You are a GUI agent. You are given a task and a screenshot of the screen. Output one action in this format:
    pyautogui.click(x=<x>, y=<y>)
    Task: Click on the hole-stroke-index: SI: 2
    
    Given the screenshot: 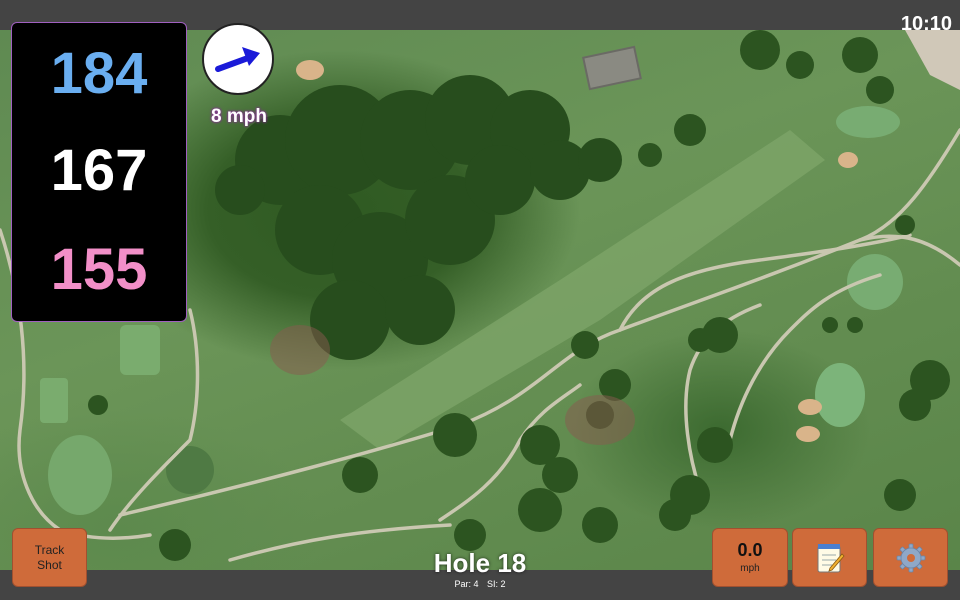 What is the action you would take?
    pyautogui.click(x=496, y=584)
    